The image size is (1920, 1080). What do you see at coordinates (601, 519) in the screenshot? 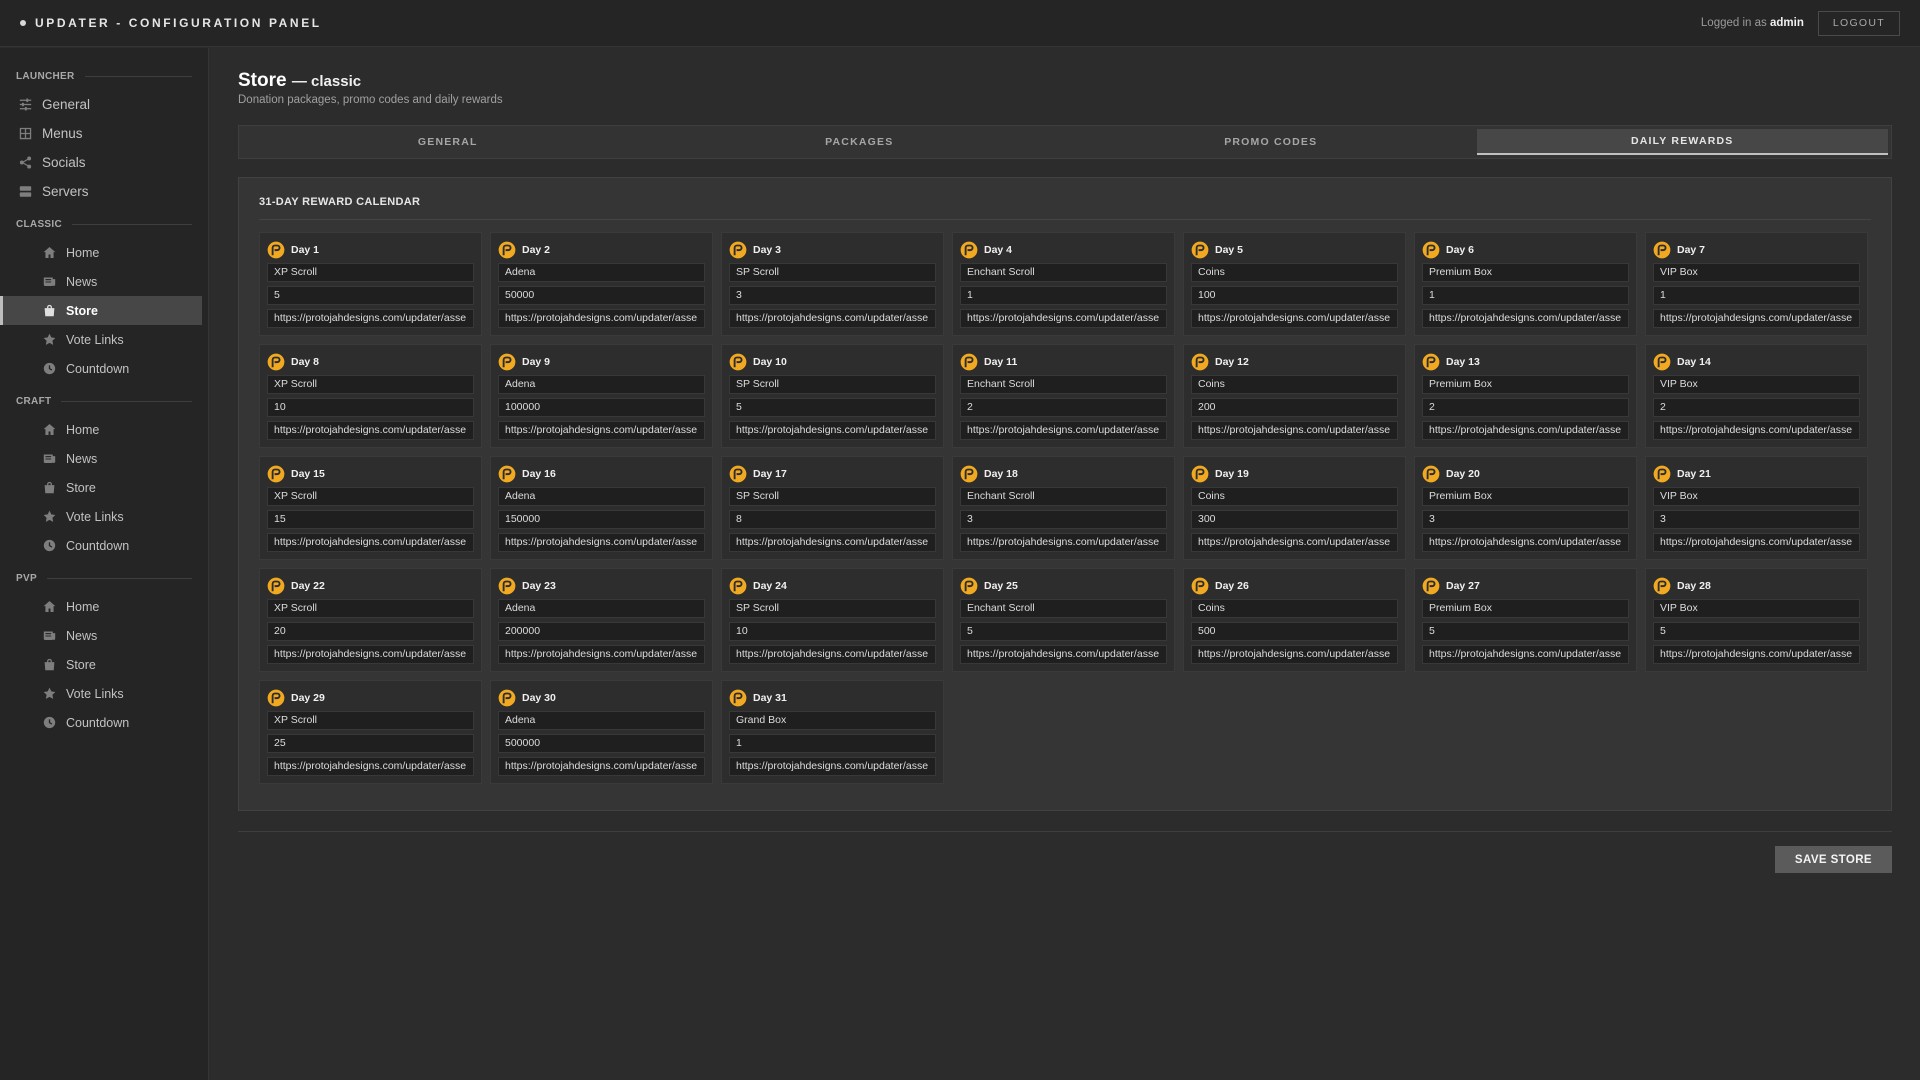
I see `reward-amount-input: 150000` at bounding box center [601, 519].